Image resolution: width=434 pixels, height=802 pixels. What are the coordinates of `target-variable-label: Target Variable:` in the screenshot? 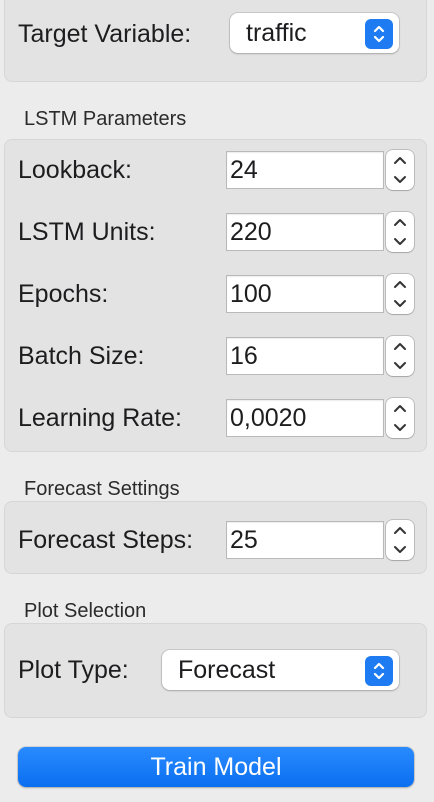 It's located at (105, 34).